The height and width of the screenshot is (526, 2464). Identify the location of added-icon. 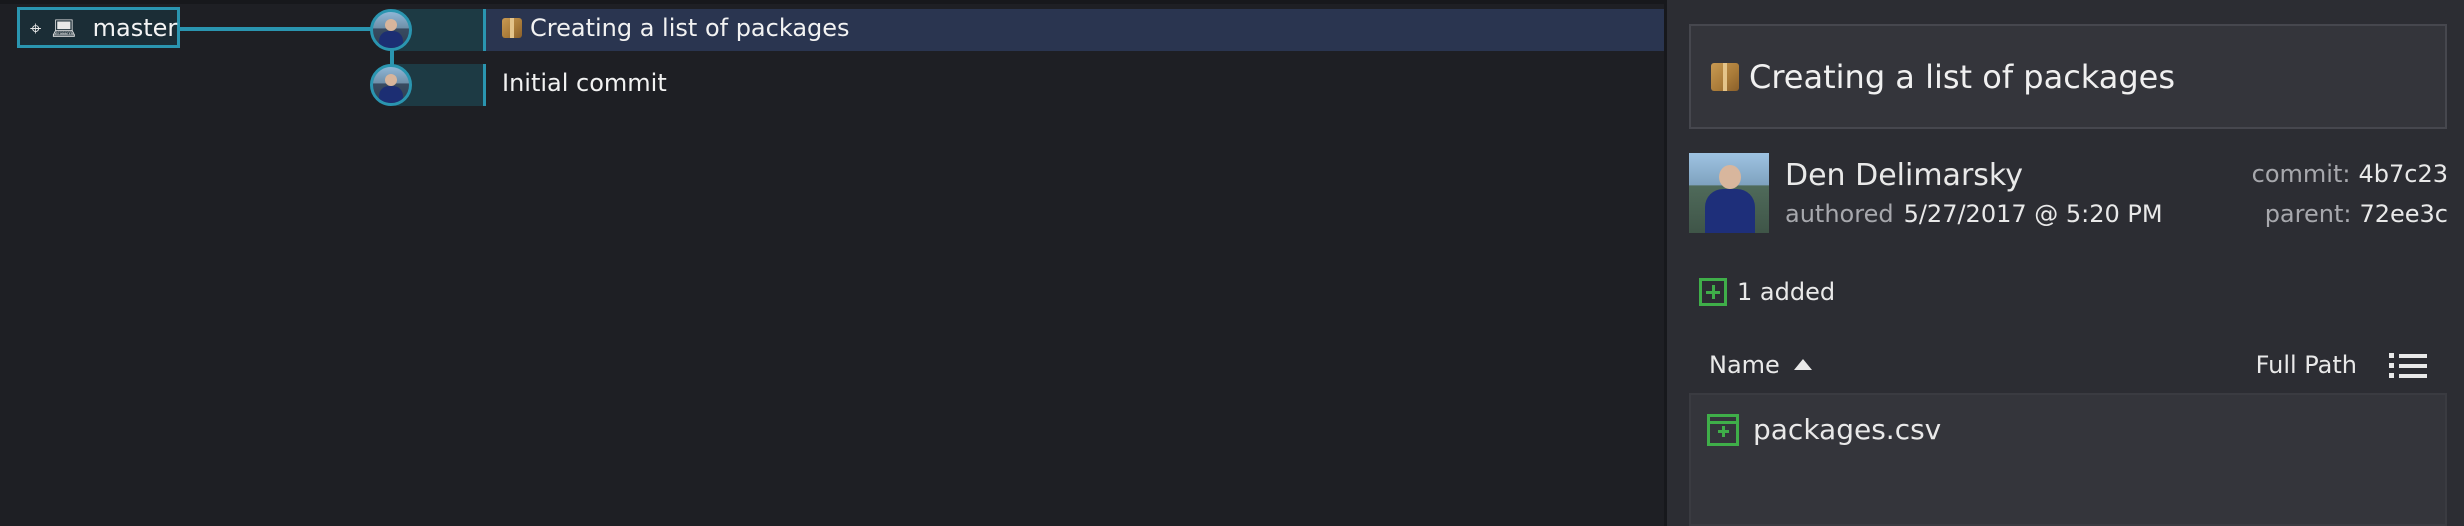
(1713, 292).